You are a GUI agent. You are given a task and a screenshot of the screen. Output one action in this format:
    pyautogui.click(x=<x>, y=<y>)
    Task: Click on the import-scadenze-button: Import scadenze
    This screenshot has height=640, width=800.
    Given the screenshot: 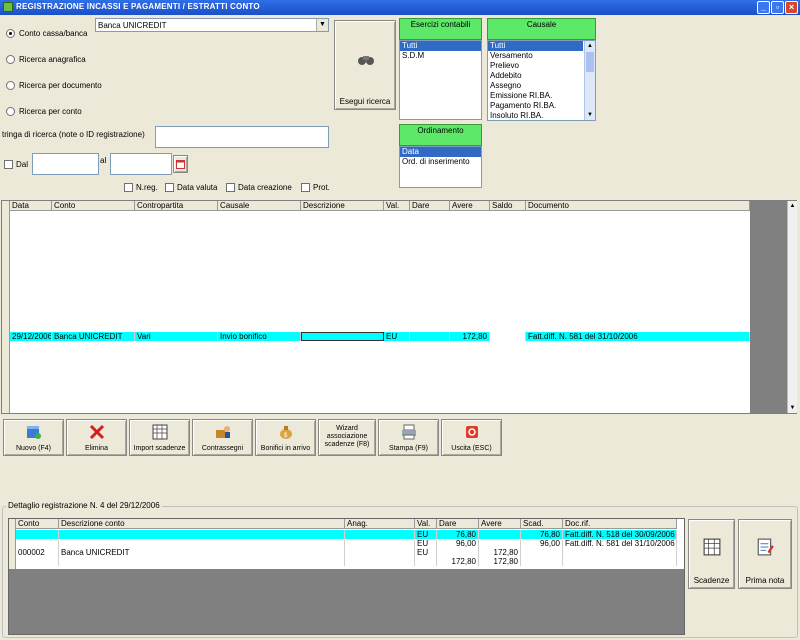 What is the action you would take?
    pyautogui.click(x=159, y=437)
    